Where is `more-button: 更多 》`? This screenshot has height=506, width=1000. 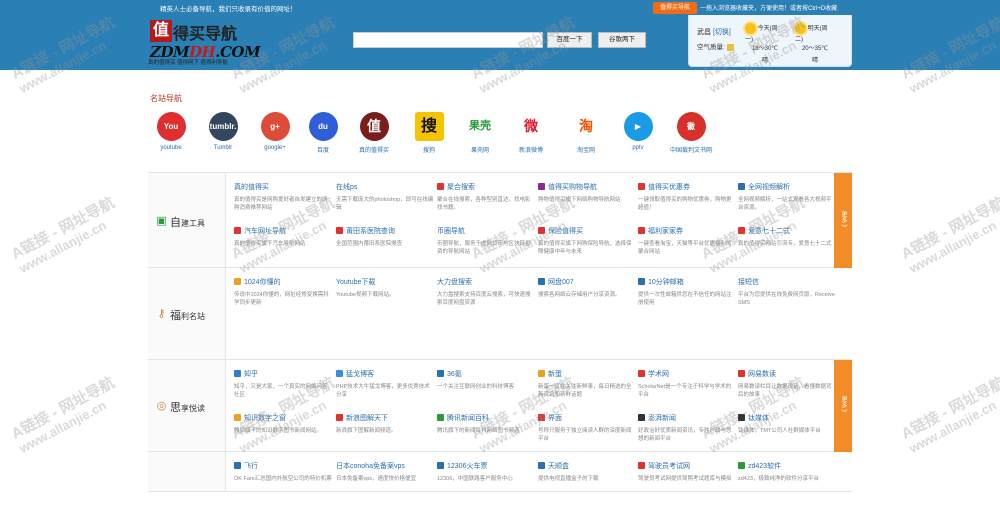
more-button: 更多 》 is located at coordinates (843, 220).